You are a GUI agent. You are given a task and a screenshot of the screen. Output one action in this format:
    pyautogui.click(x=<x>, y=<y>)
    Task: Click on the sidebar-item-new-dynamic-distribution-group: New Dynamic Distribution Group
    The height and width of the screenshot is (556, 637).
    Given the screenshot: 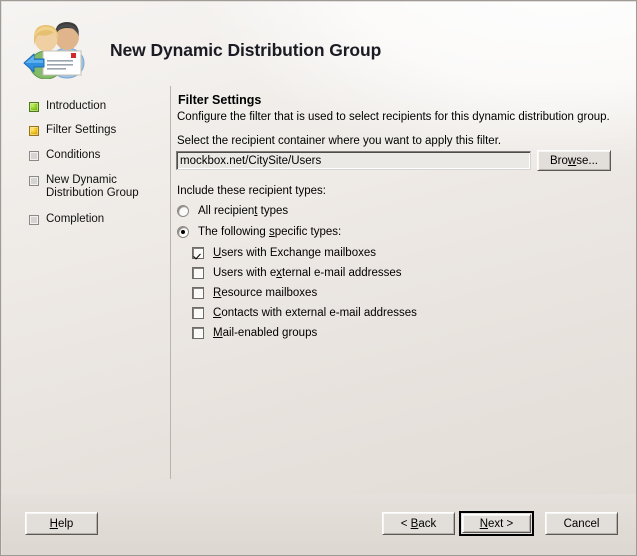 What is the action you would take?
    pyautogui.click(x=84, y=187)
    